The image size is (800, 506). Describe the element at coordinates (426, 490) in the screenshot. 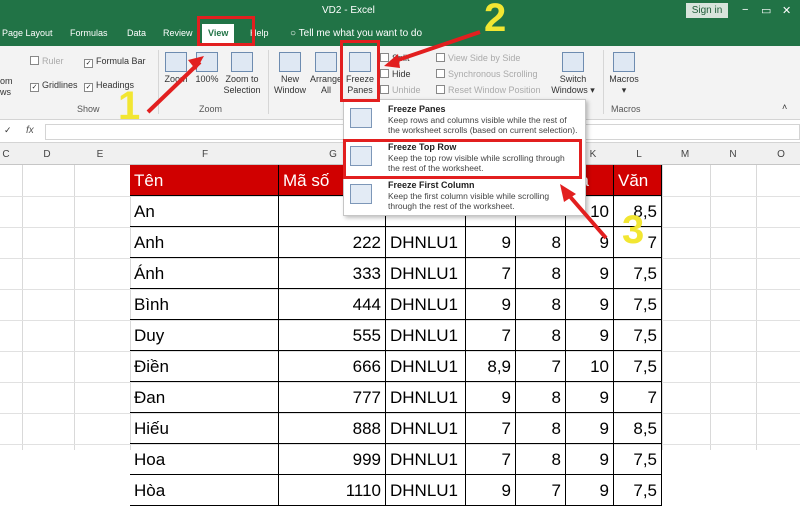

I see `class-cell: DHNLU1` at that location.